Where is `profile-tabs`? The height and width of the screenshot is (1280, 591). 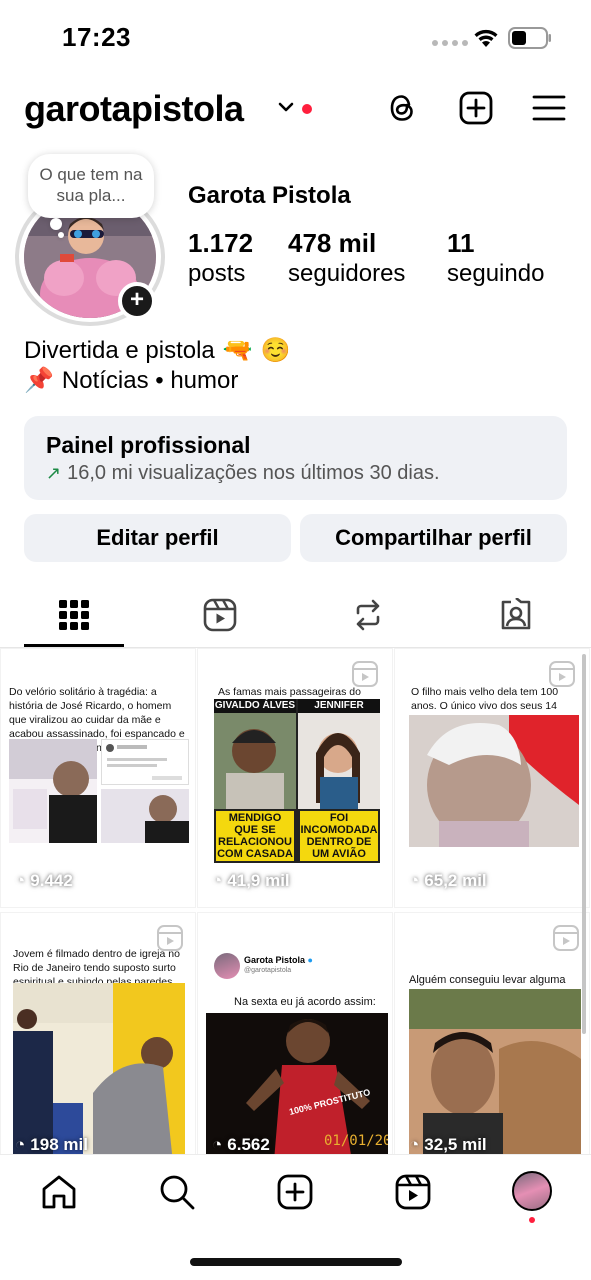 profile-tabs is located at coordinates (295, 616).